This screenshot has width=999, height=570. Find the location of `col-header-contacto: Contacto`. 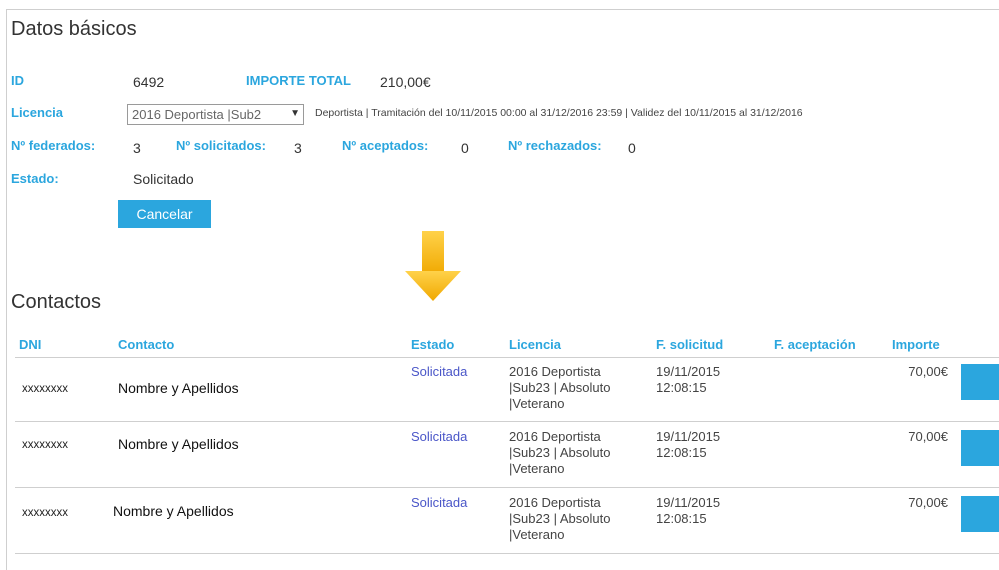

col-header-contacto: Contacto is located at coordinates (146, 344).